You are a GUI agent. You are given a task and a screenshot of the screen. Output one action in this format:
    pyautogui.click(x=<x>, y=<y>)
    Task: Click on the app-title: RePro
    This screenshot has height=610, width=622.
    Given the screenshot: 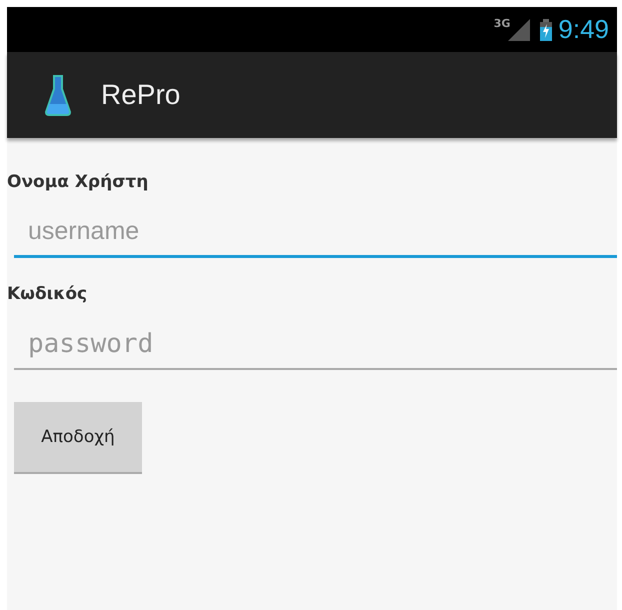 What is the action you would take?
    pyautogui.click(x=140, y=95)
    